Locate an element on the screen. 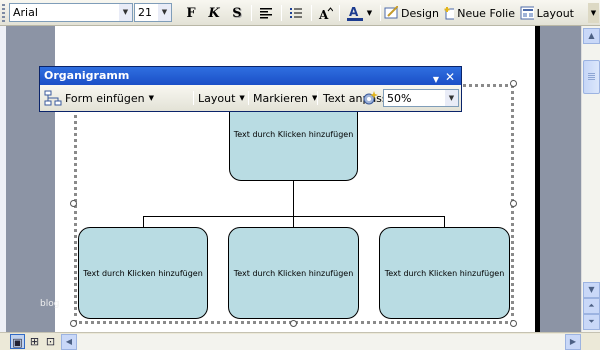  shadow-icon: S is located at coordinates (237, 13).